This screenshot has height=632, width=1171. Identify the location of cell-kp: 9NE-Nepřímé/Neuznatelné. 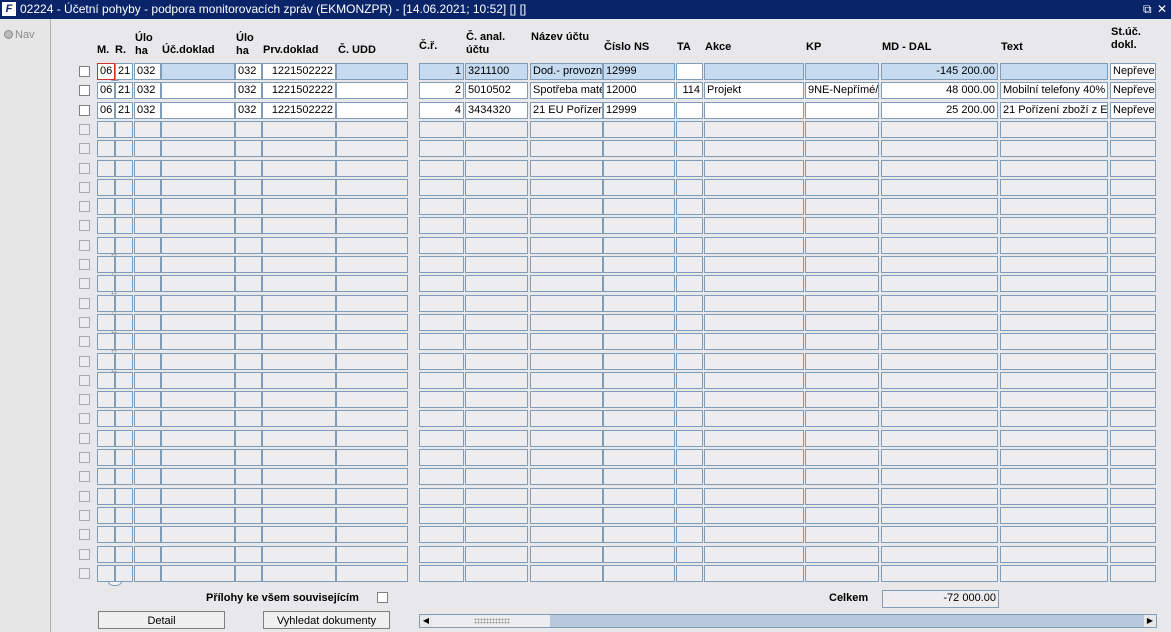
(842, 90).